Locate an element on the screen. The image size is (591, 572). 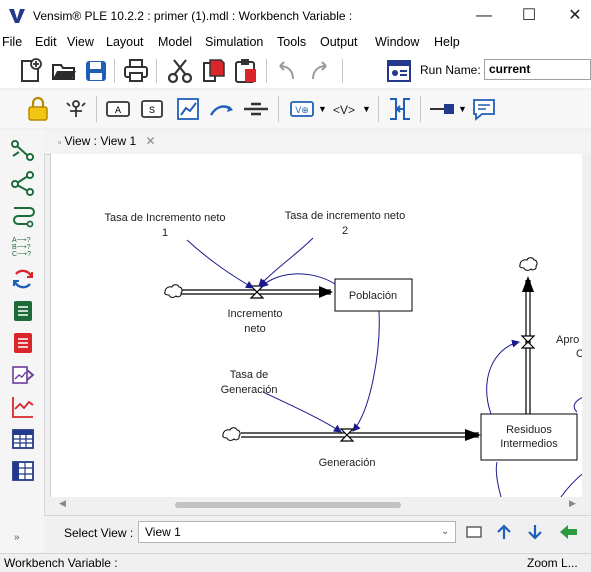
stock-residuos-intermedios: Residuos Intermedios is located at coordinates (529, 437).